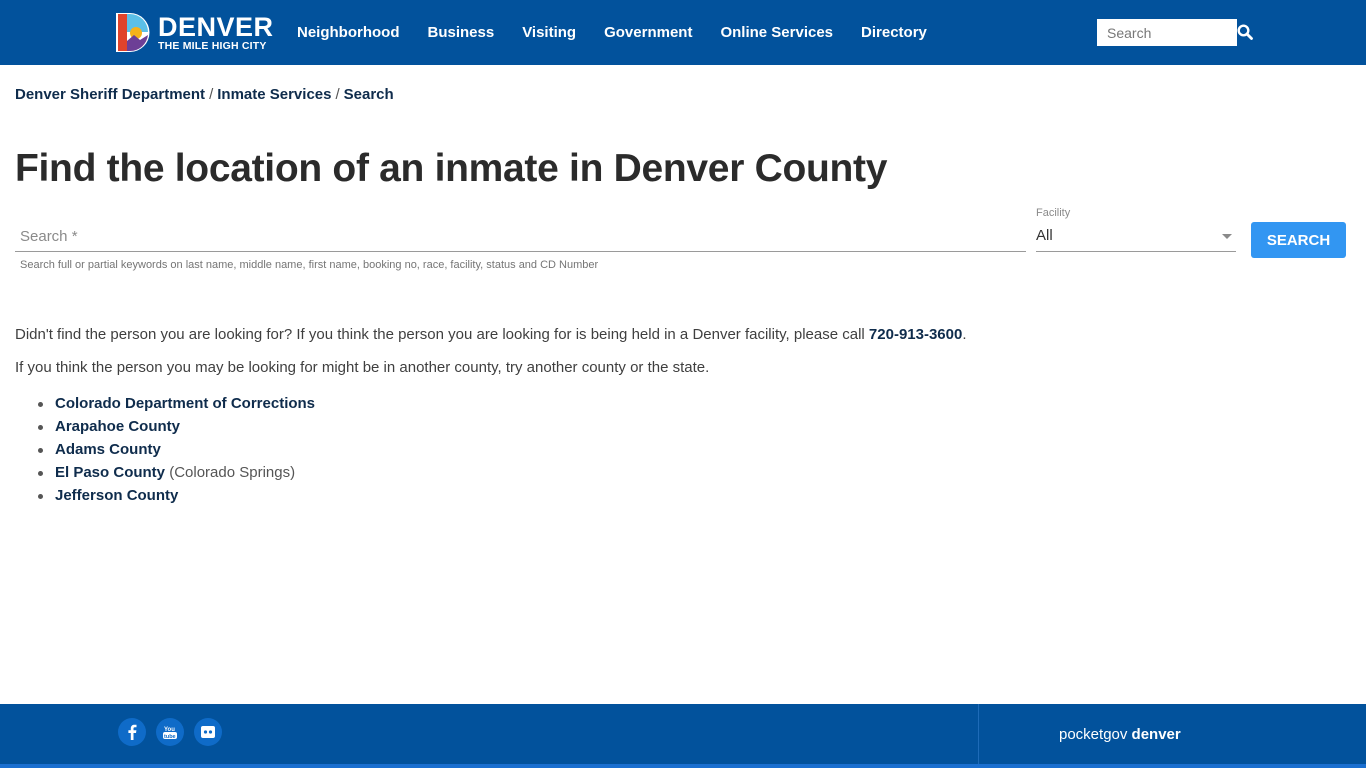 This screenshot has width=1366, height=768. Describe the element at coordinates (1245, 32) in the screenshot. I see `search-icon` at that location.